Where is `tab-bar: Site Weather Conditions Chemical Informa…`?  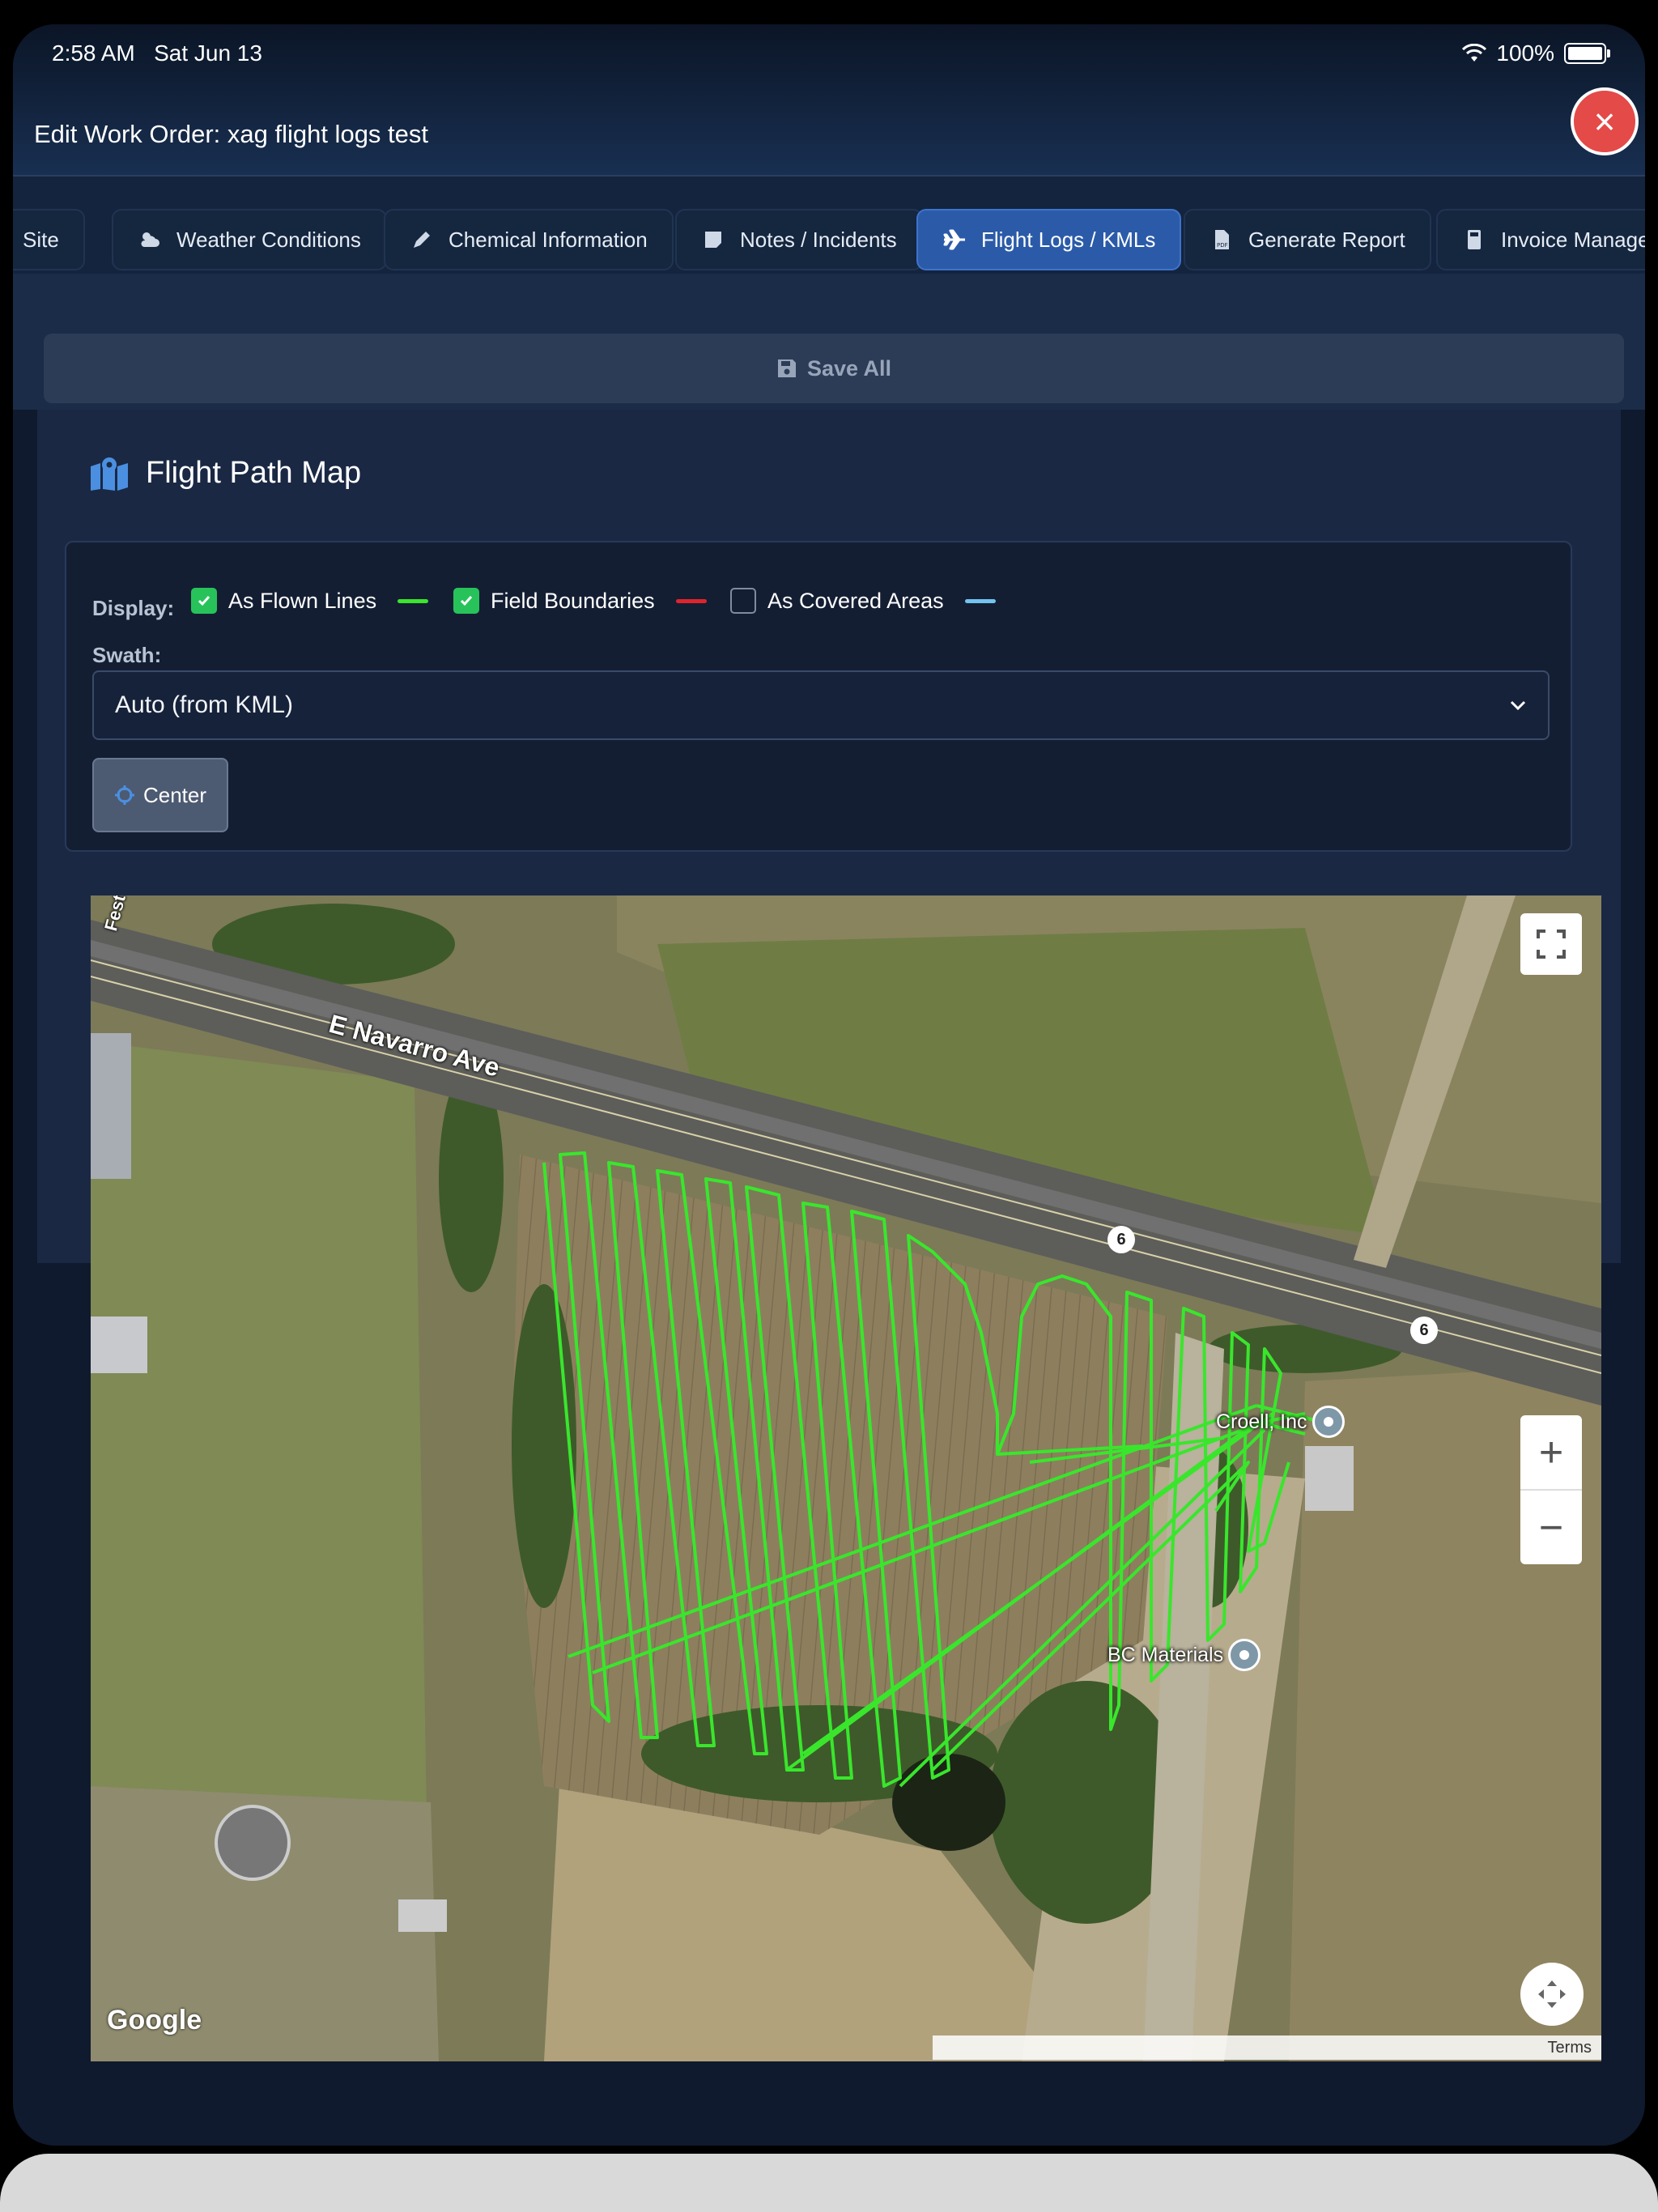
tab-bar: Site Weather Conditions Chemical Informa… is located at coordinates (829, 225).